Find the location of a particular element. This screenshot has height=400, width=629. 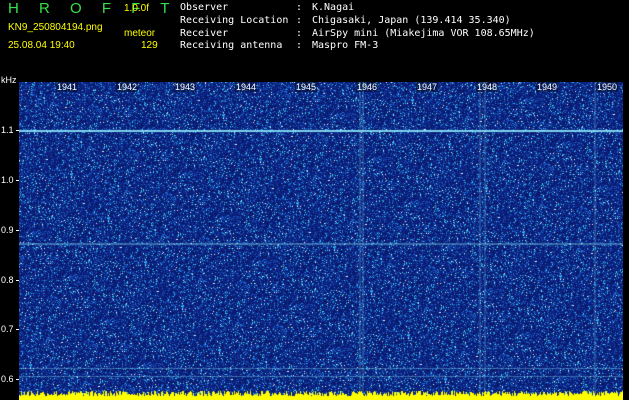

minute-label-1946: 1946 is located at coordinates (367, 87).